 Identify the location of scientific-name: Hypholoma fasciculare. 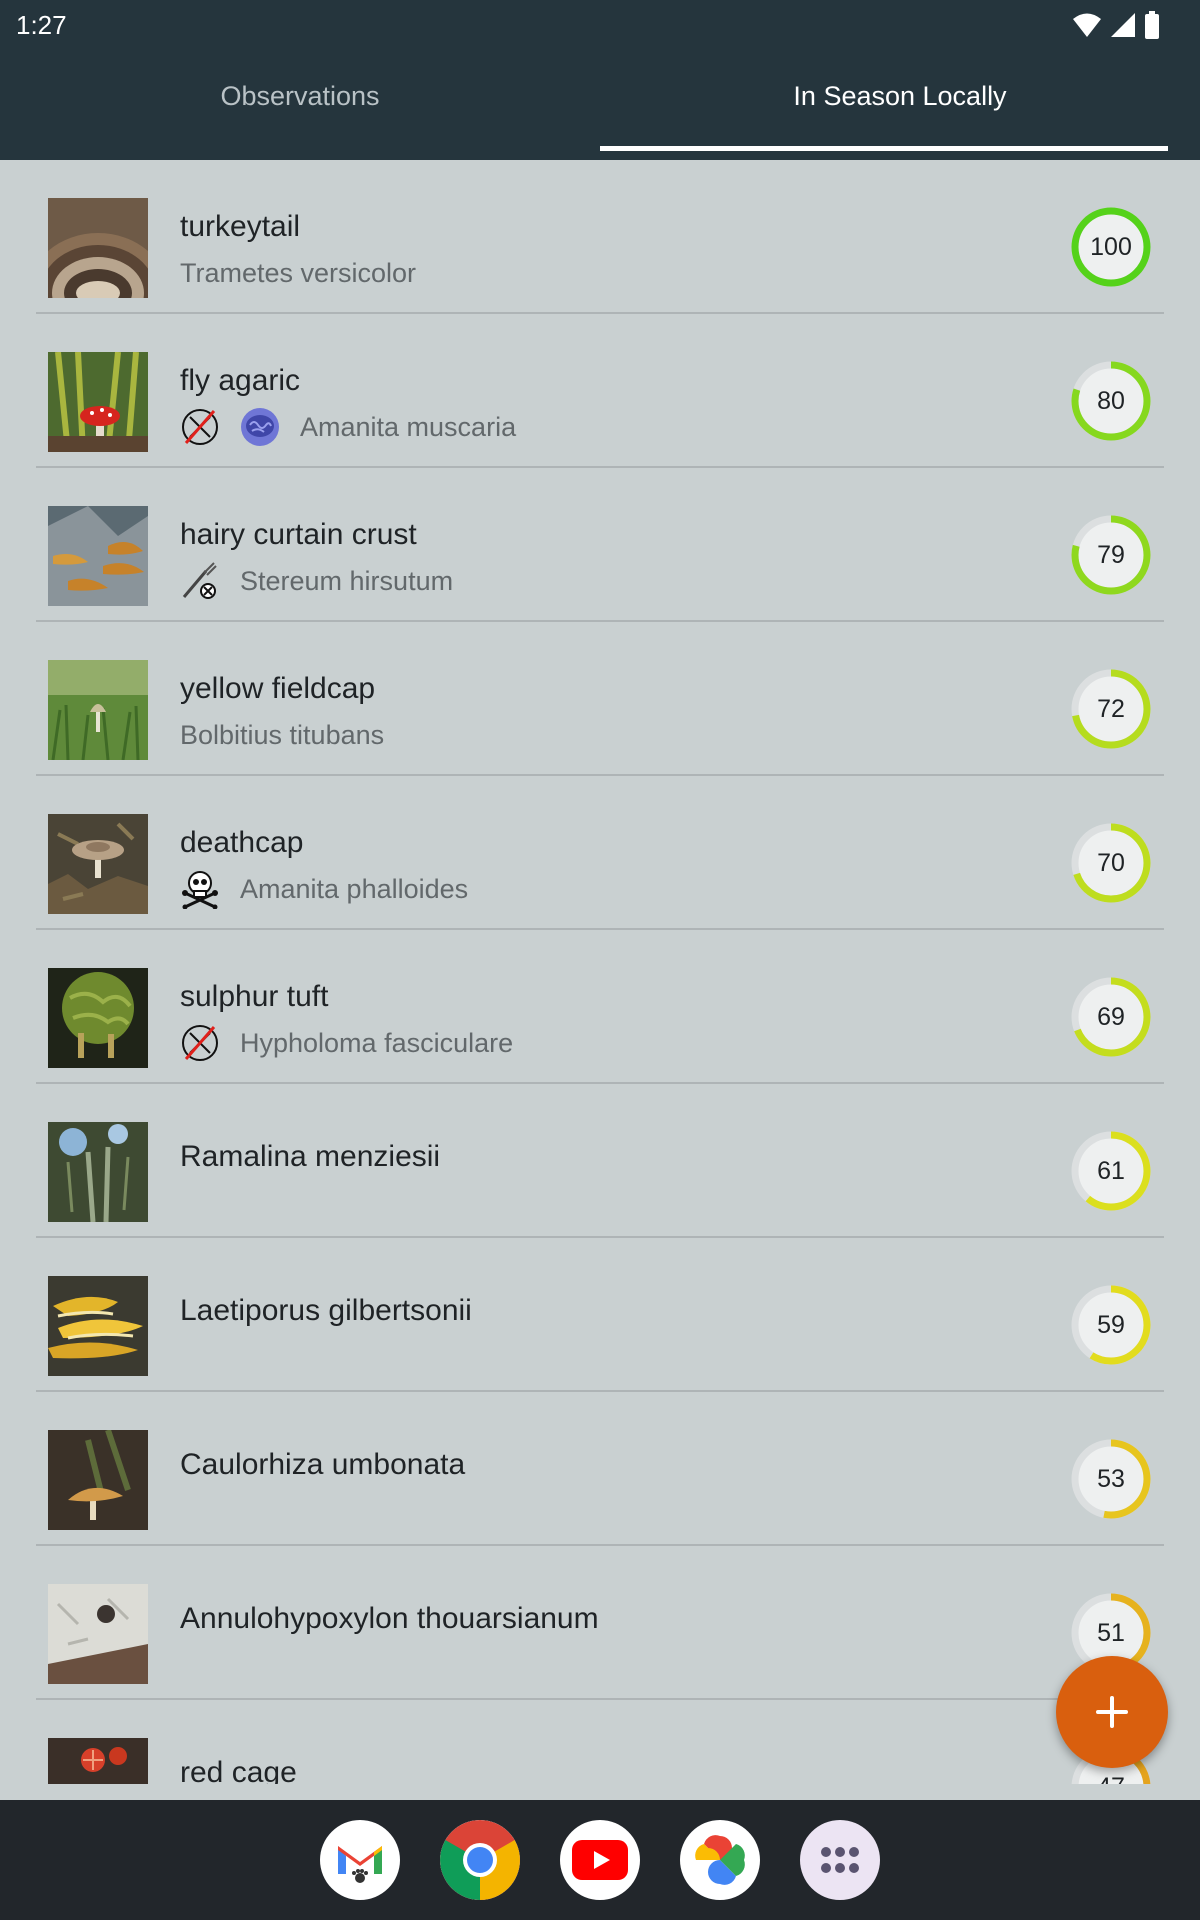
(377, 1042).